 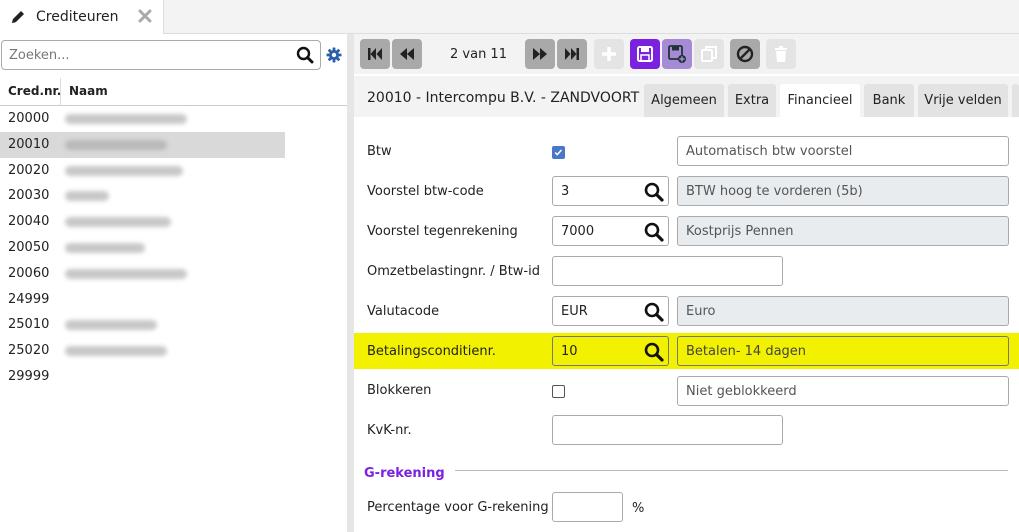 I want to click on last-record-icon, so click(x=572, y=54).